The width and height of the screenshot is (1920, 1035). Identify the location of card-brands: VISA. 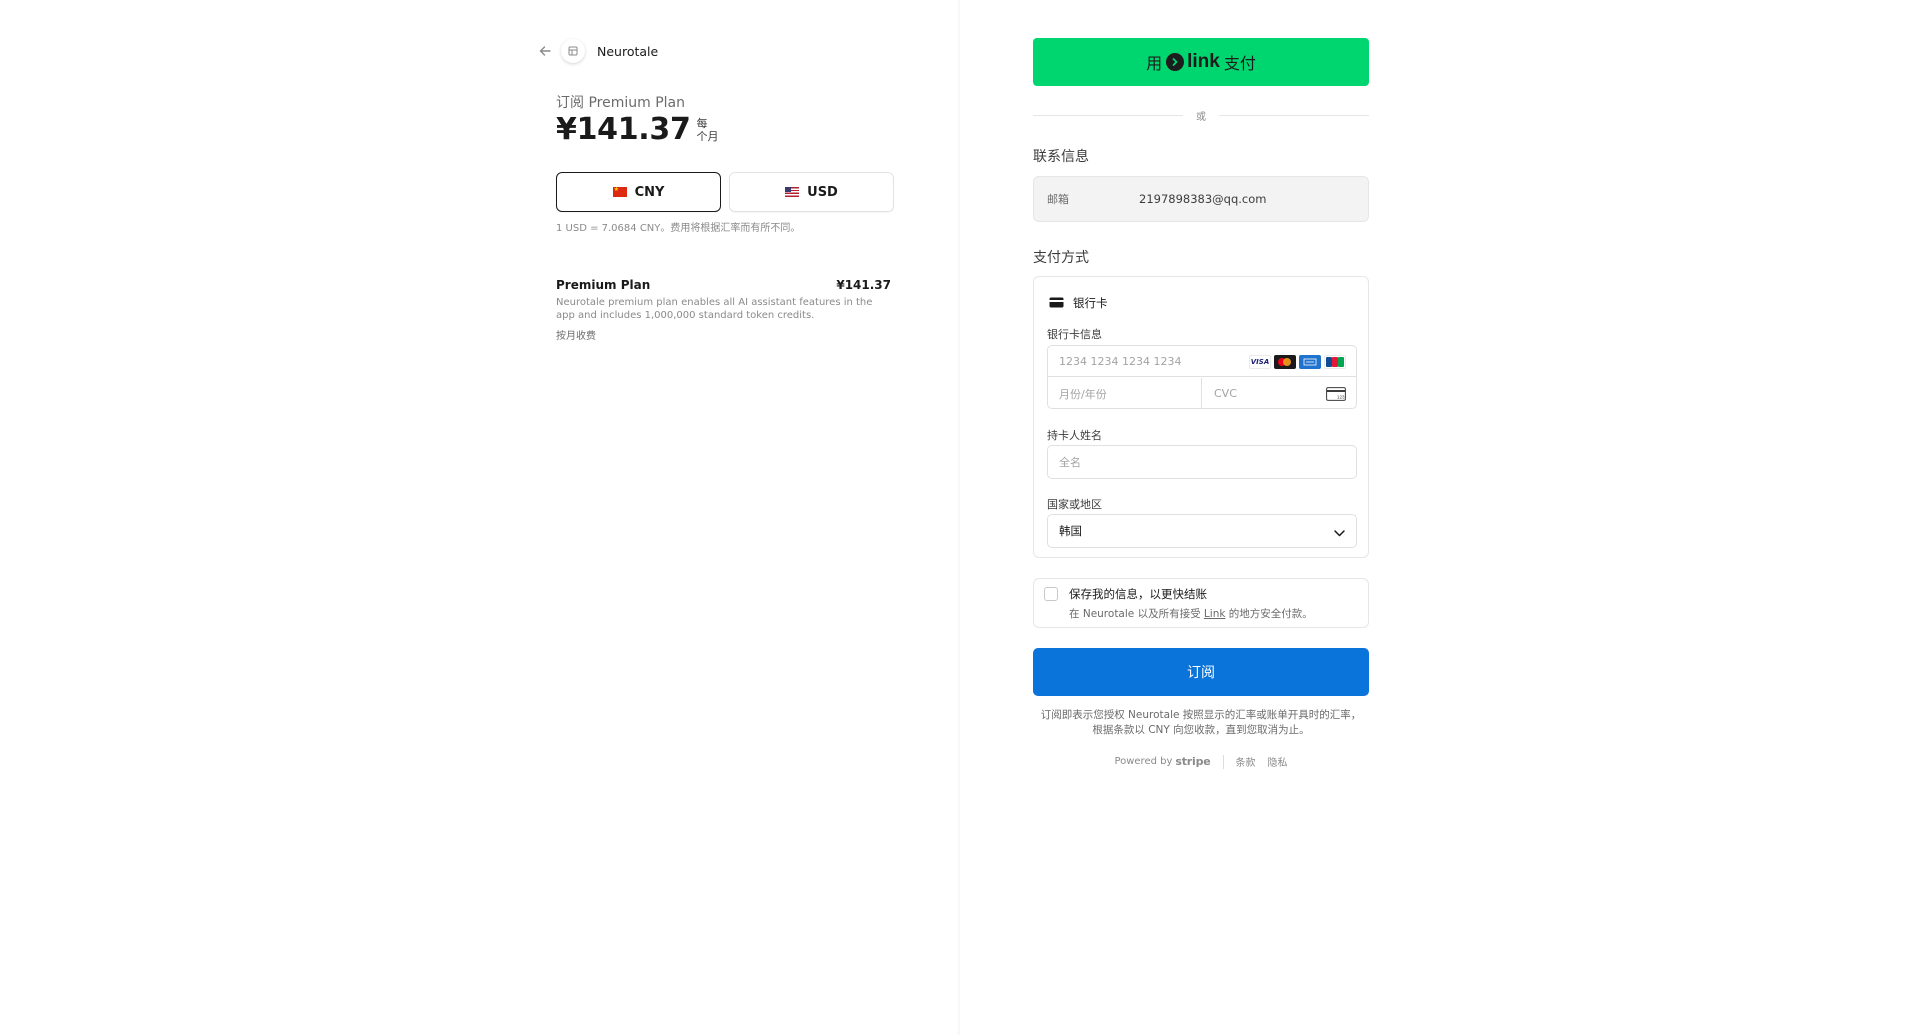
(1297, 362).